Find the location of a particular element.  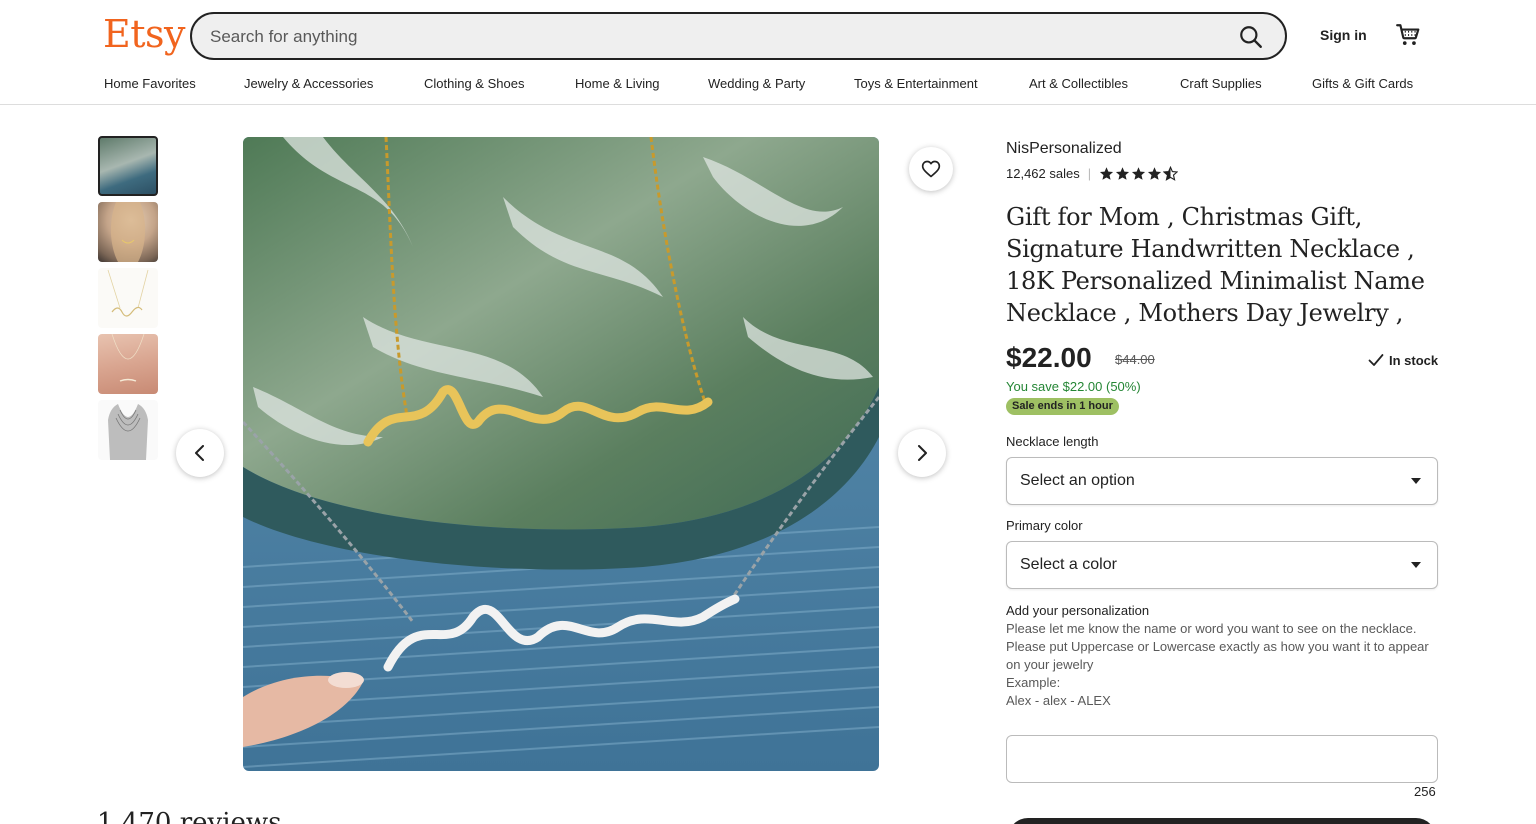

necklace-length-value: Select an option is located at coordinates (1077, 480).